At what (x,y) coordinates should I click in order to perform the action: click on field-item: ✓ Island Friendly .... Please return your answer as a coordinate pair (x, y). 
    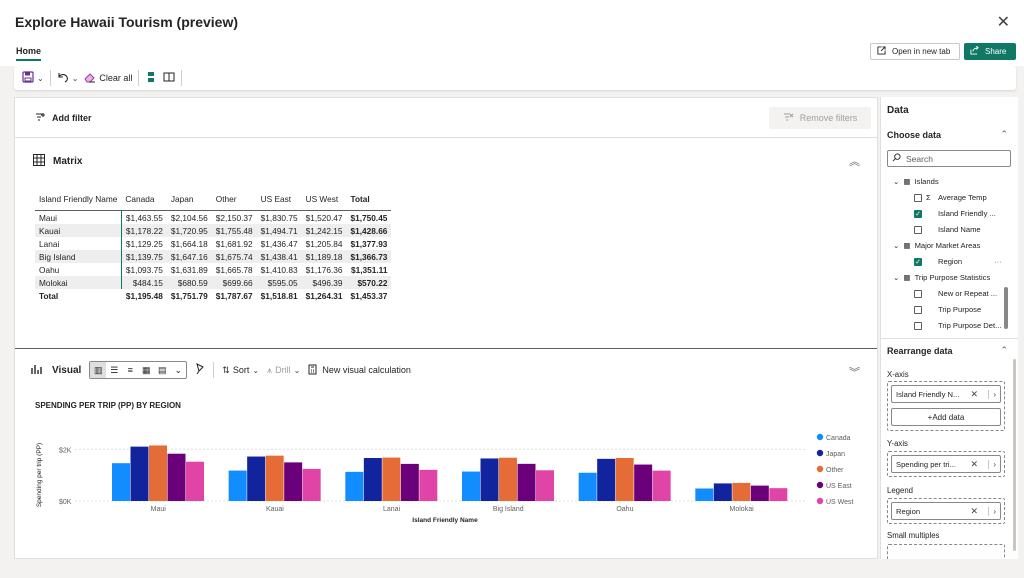
    Looking at the image, I should click on (955, 213).